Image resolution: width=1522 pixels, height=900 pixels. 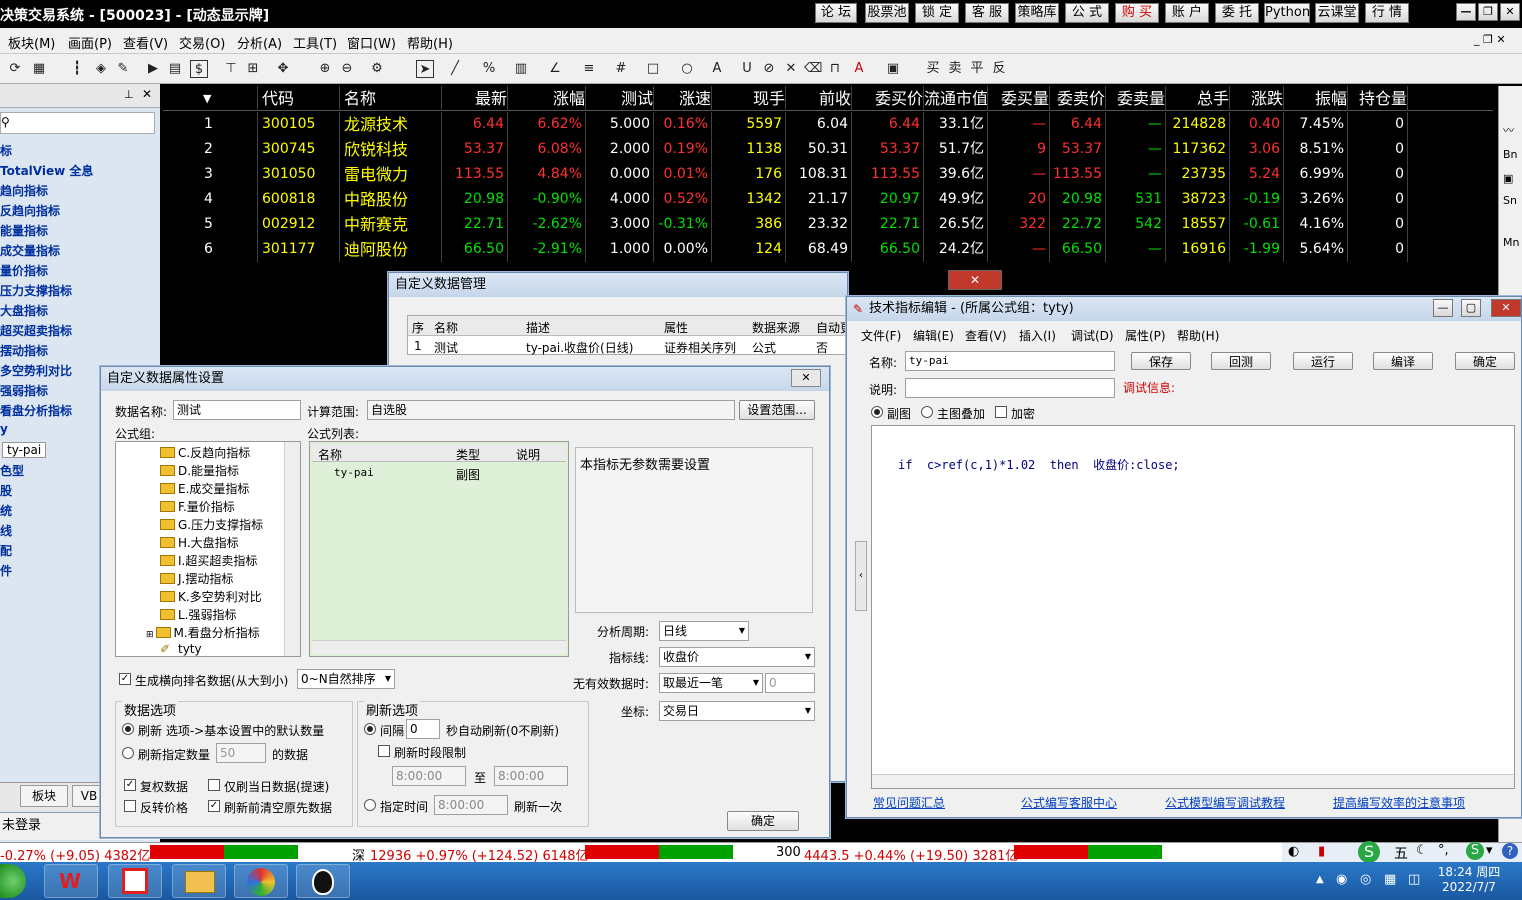 I want to click on candle-icon: ┇, so click(x=77, y=69).